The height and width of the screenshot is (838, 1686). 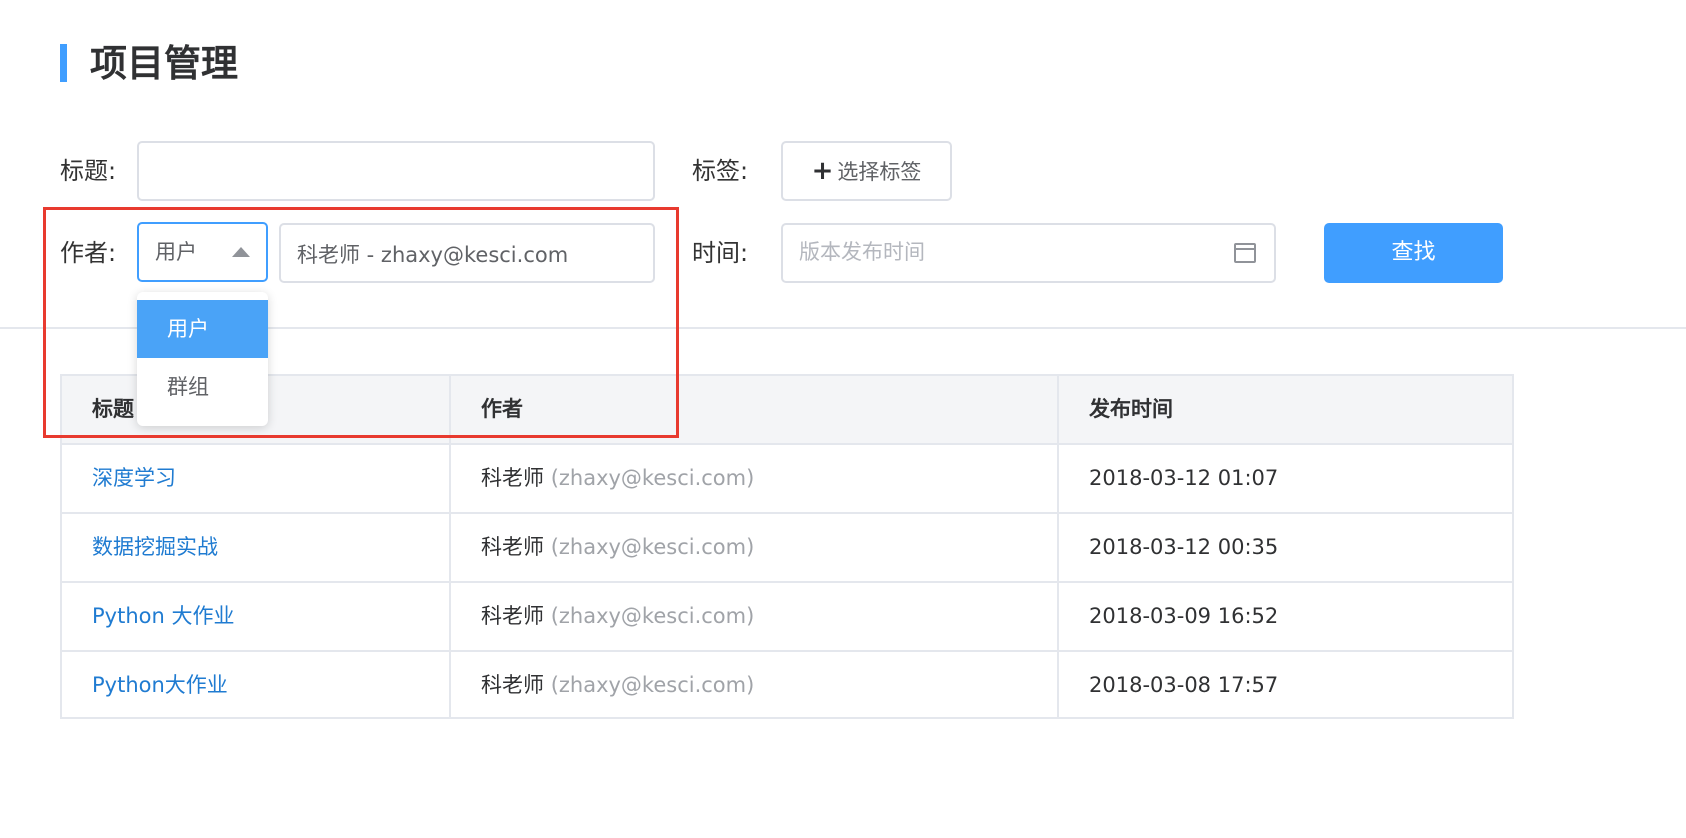 What do you see at coordinates (1184, 478) in the screenshot?
I see `publish-time: 2018-03-12 01:07` at bounding box center [1184, 478].